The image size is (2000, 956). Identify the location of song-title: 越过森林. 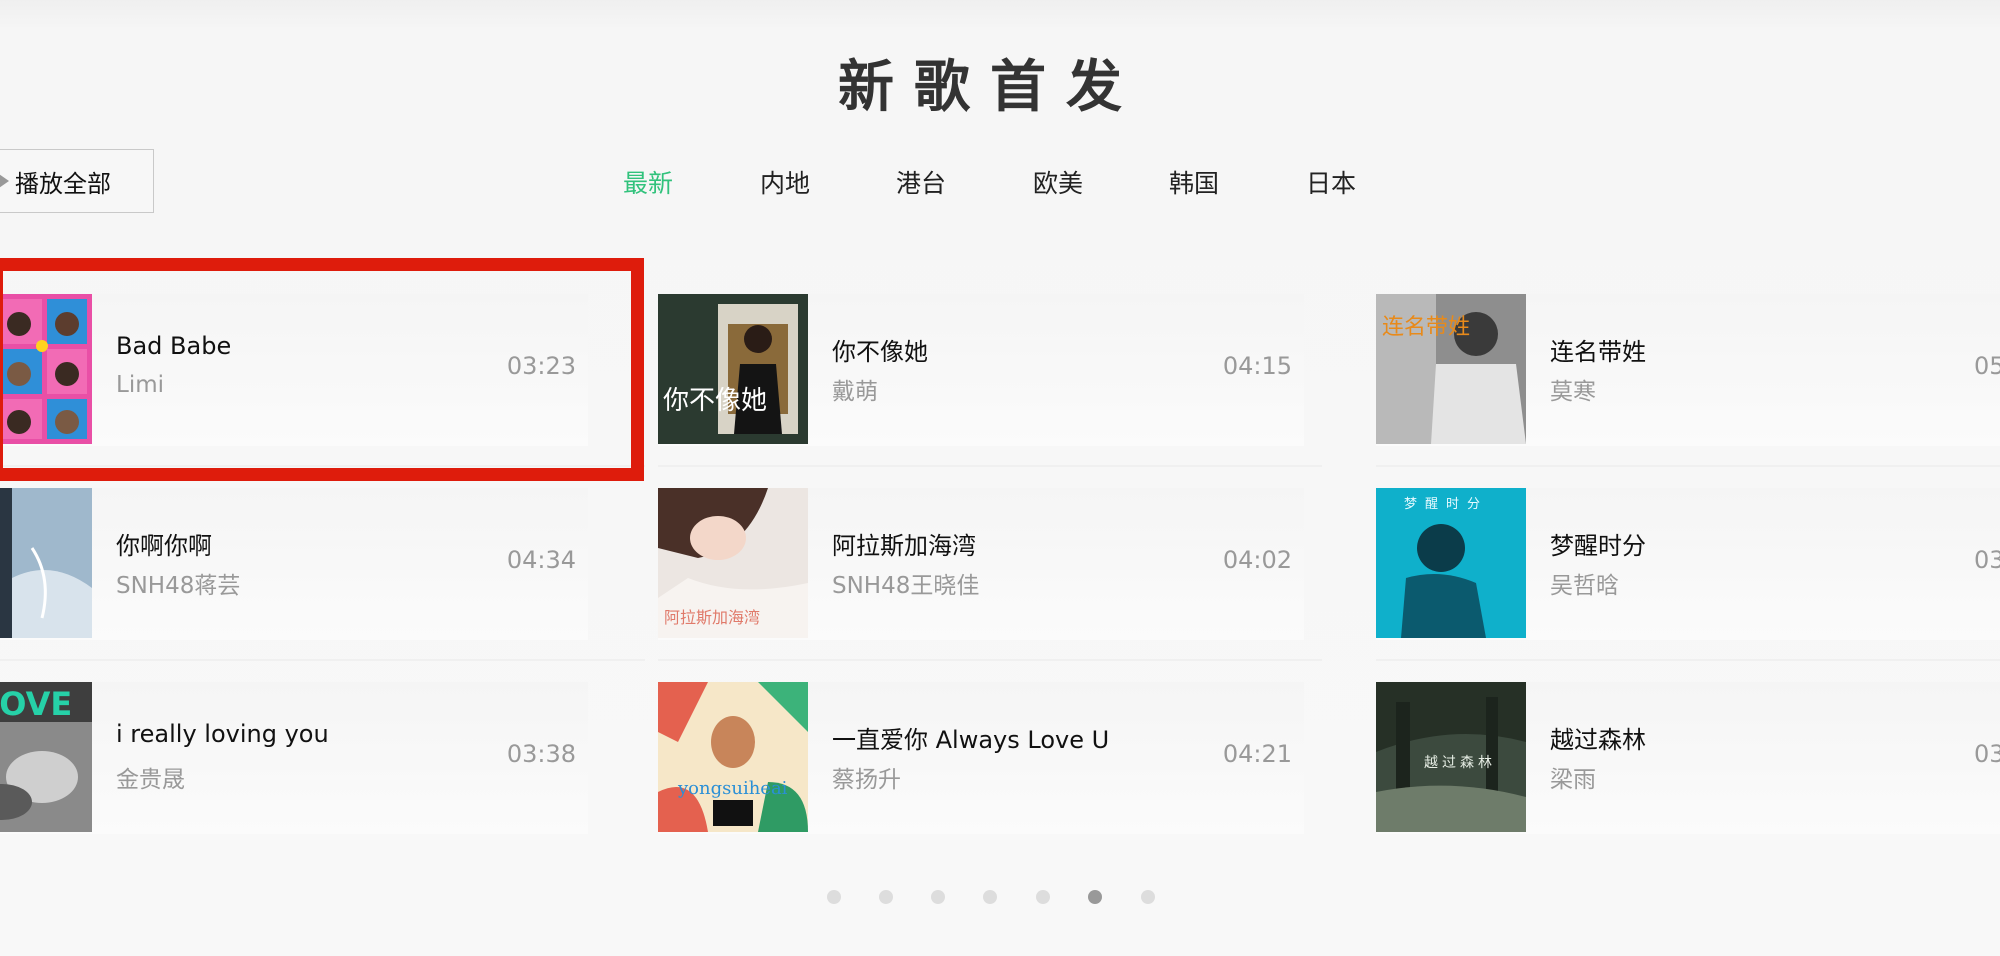
(1598, 737).